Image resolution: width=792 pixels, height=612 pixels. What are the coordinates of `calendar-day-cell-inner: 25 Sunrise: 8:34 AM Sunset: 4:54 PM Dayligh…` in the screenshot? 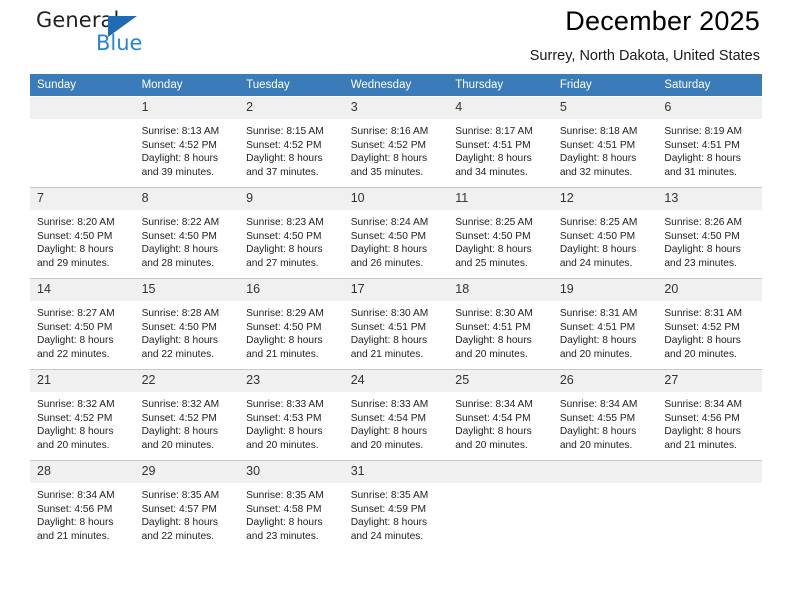 It's located at (500, 415).